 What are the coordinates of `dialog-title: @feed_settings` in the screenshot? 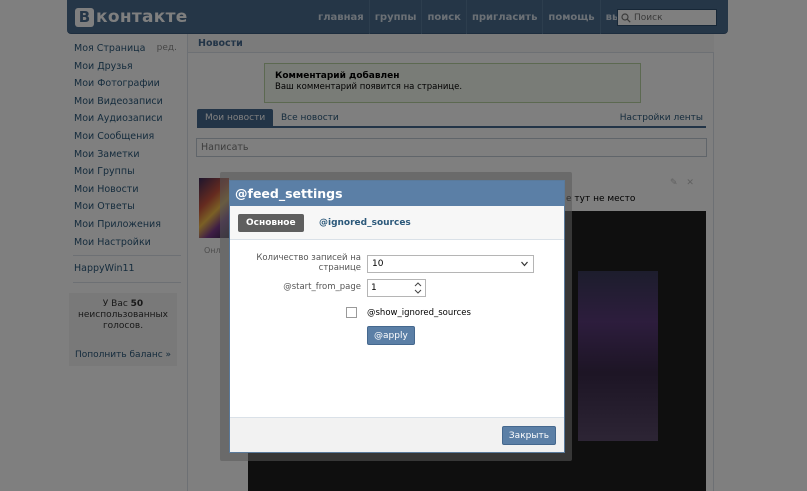 It's located at (397, 193).